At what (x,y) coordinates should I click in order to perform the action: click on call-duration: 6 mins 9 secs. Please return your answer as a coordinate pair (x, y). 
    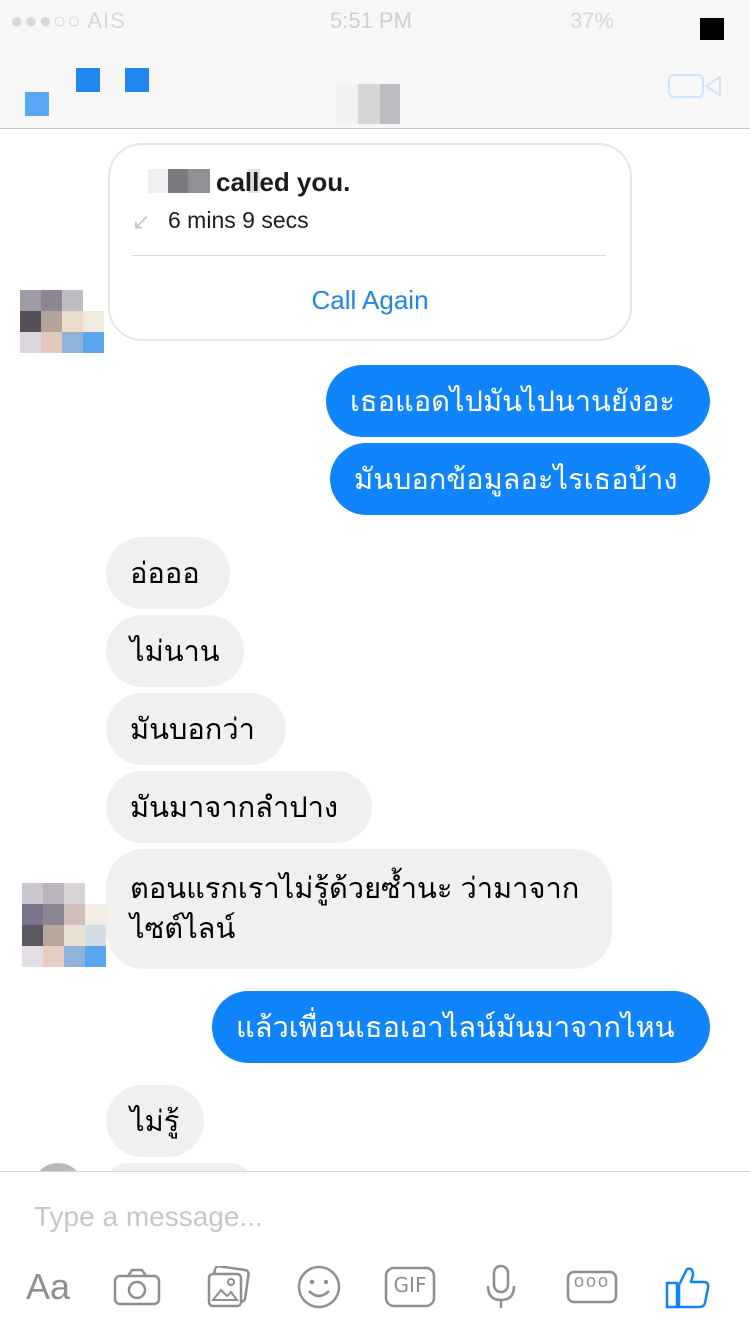
    Looking at the image, I should click on (238, 220).